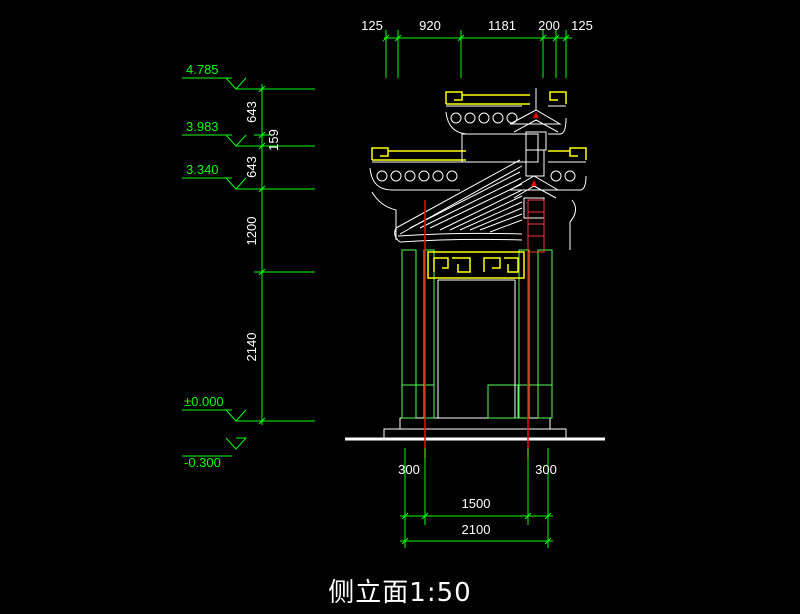 Image resolution: width=800 pixels, height=614 pixels. I want to click on dim-top-1: 125, so click(372, 25).